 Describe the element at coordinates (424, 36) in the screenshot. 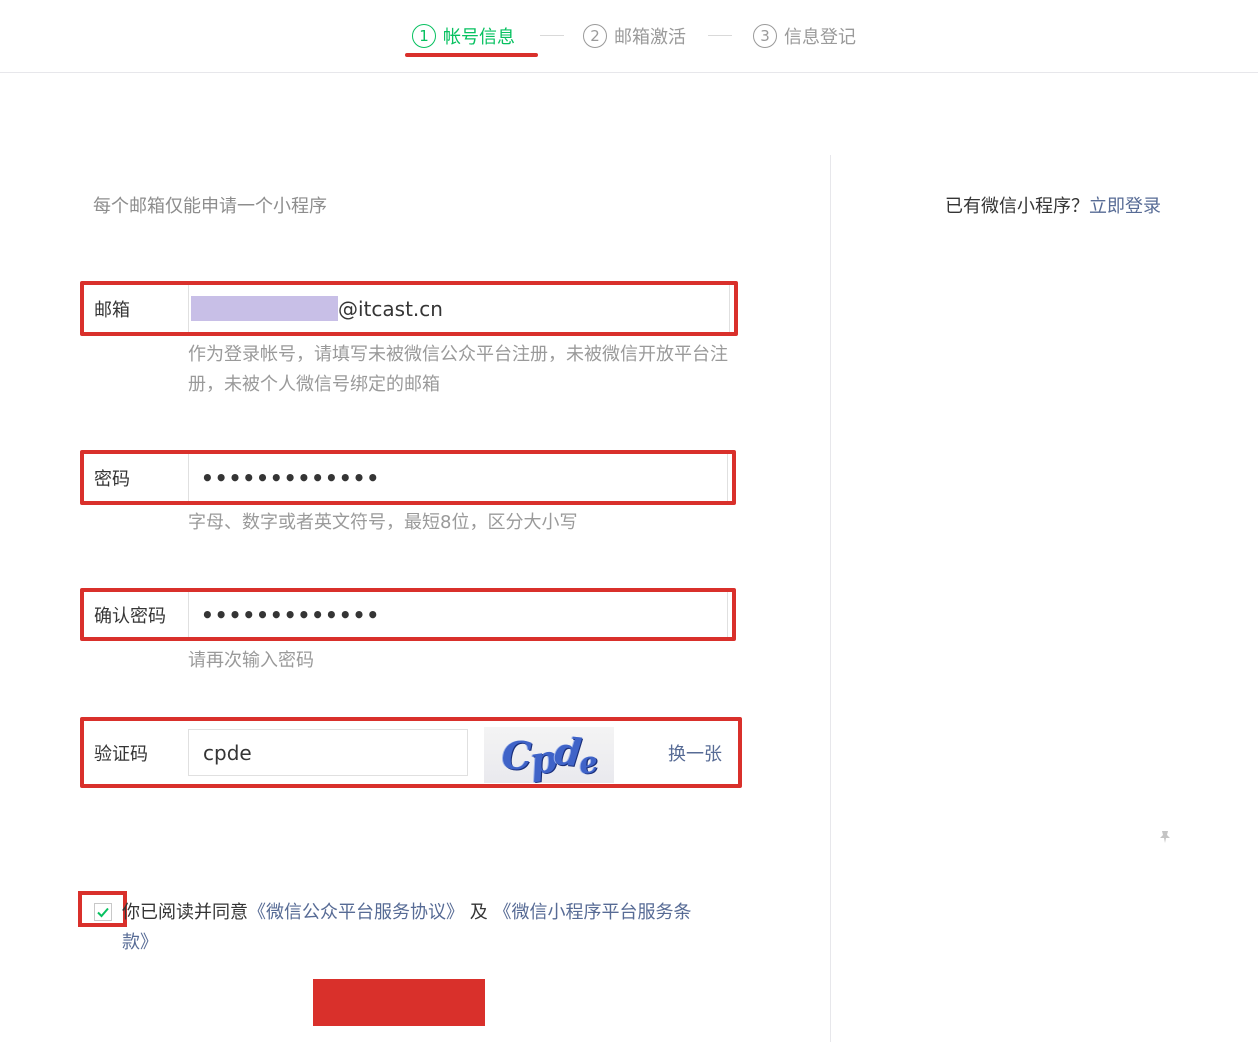

I see `step-number-1: 1` at that location.